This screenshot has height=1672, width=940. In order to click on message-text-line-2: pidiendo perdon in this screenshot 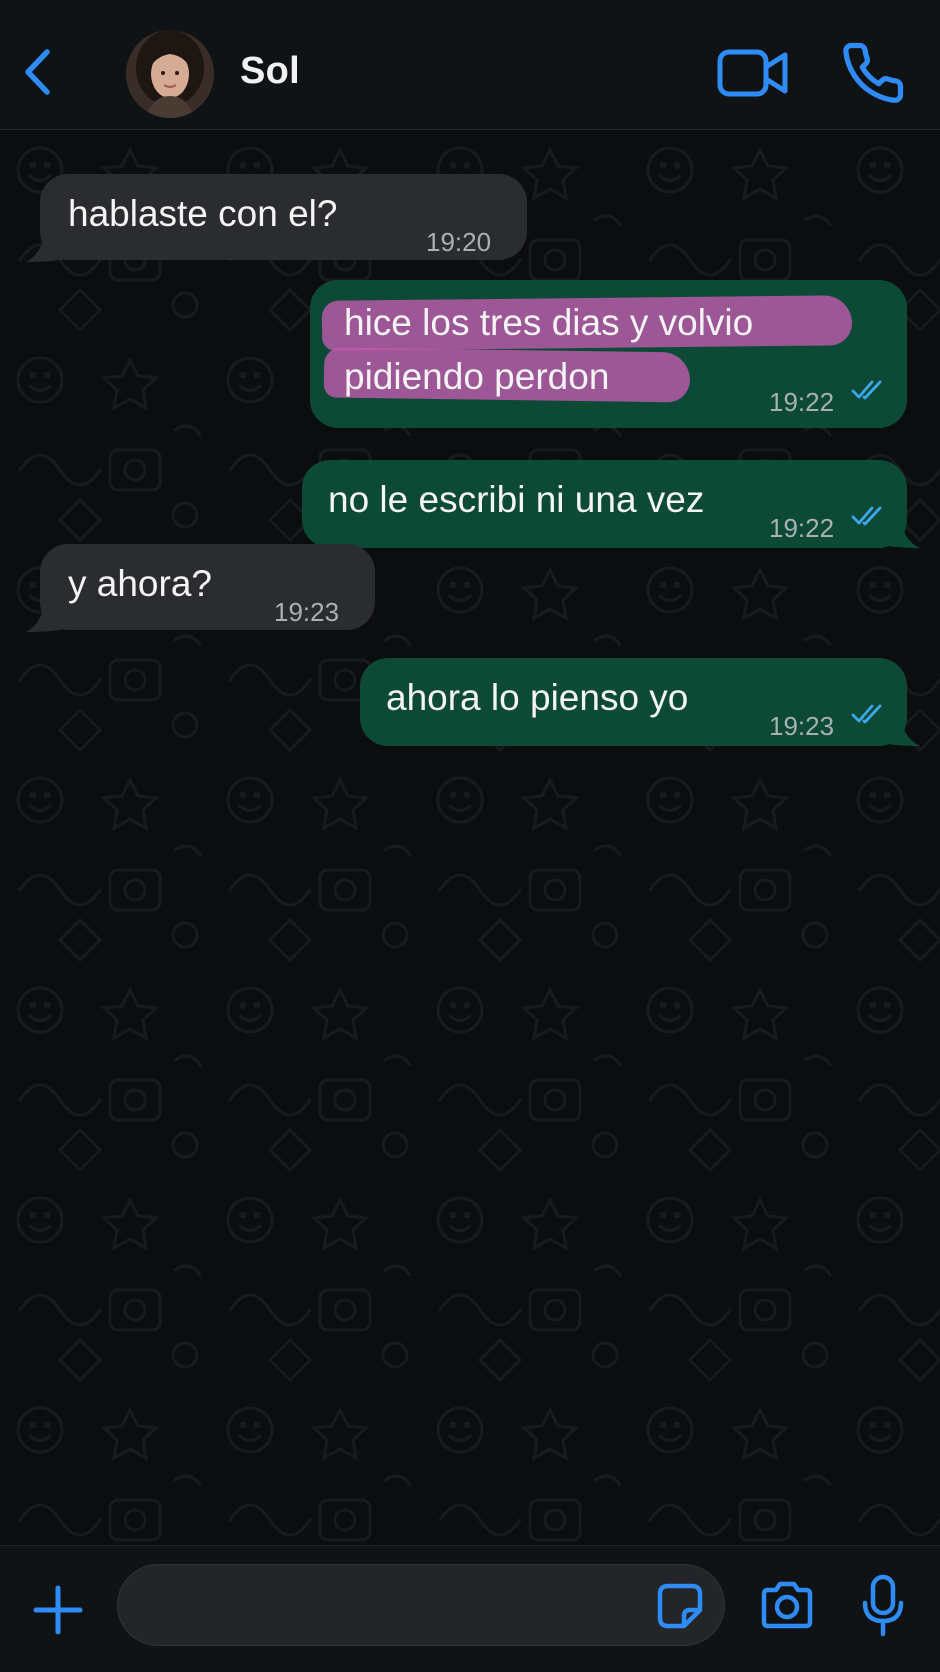, I will do `click(477, 376)`.